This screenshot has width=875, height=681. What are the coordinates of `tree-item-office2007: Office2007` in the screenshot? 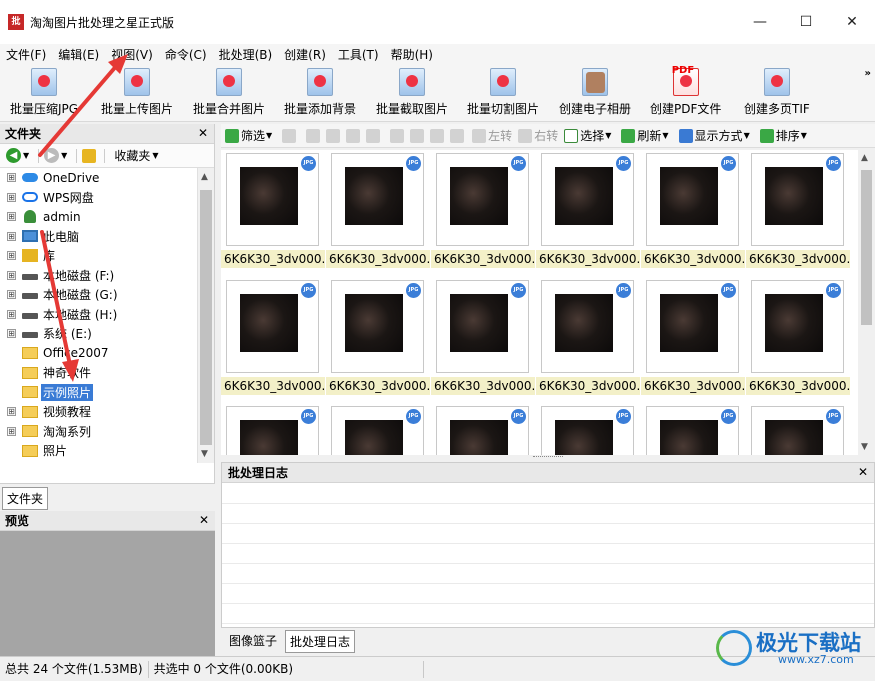 It's located at (98, 354).